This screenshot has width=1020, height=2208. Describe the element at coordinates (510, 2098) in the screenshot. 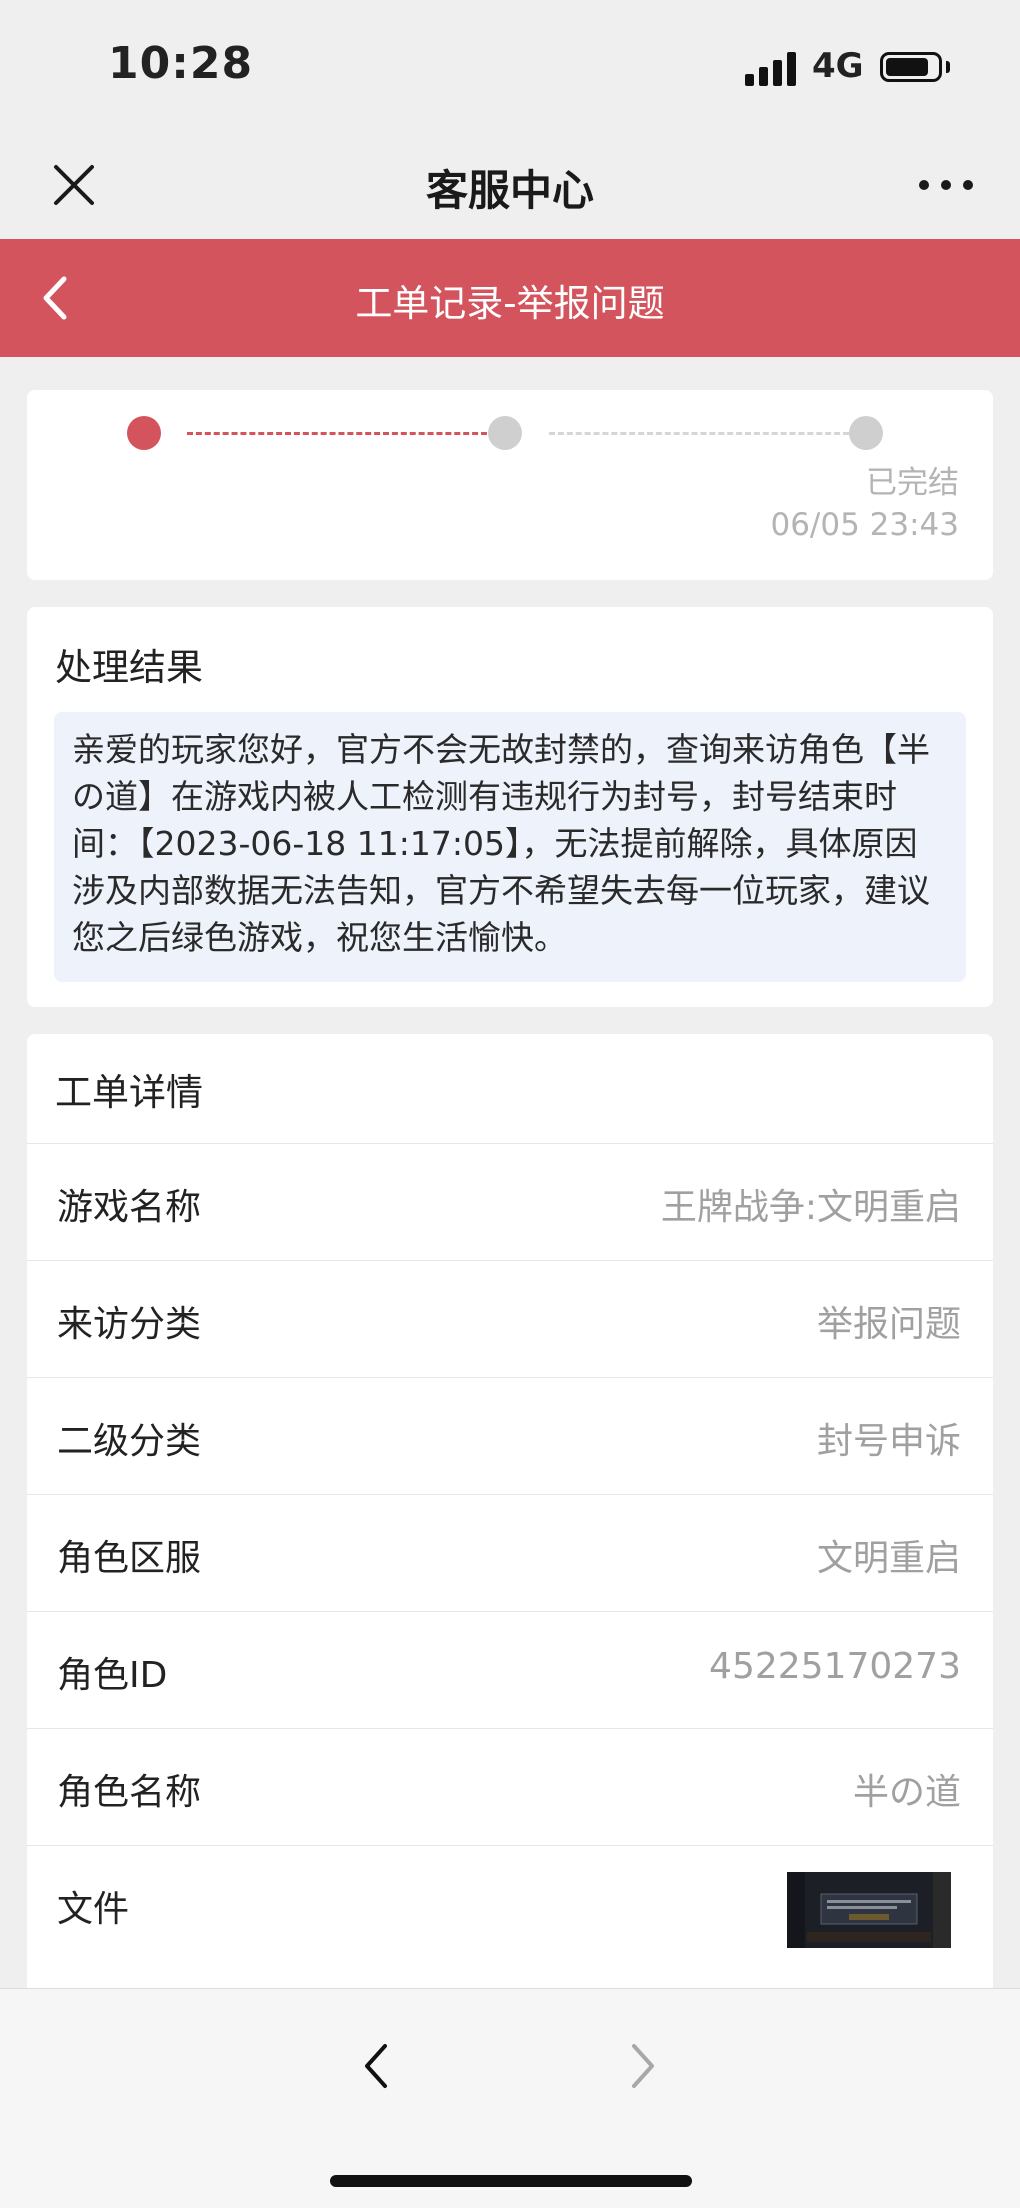

I see `bottom-toolbar` at that location.